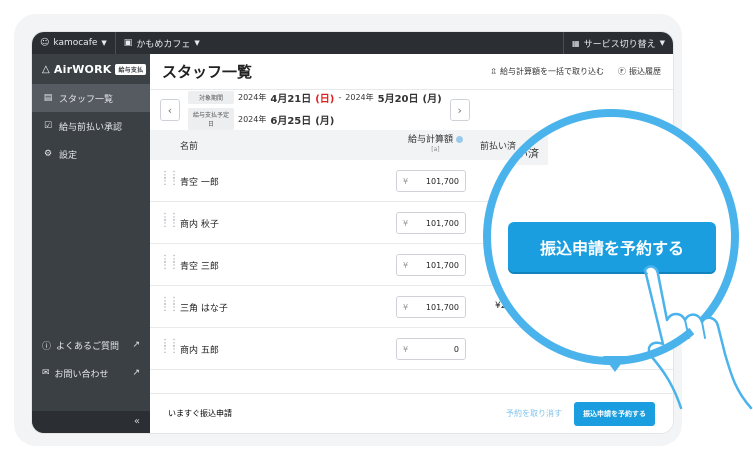 The image size is (753, 464). I want to click on target-period-tag: 対象期間, so click(211, 97).